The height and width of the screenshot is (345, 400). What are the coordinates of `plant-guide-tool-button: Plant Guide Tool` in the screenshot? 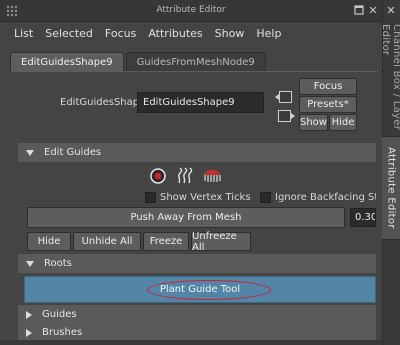 It's located at (200, 289).